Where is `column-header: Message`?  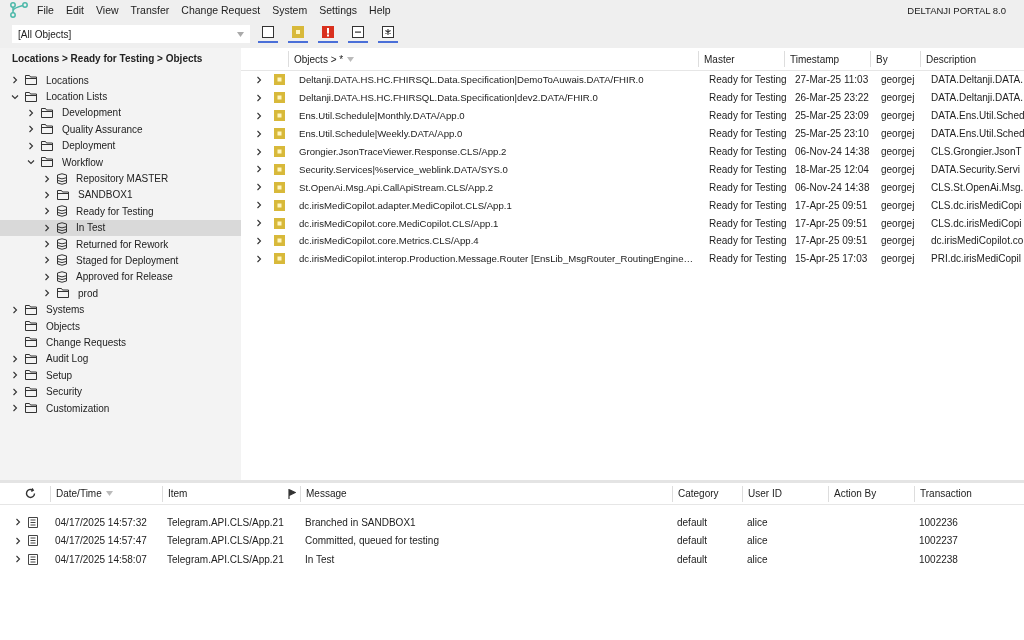
column-header: Message is located at coordinates (486, 493).